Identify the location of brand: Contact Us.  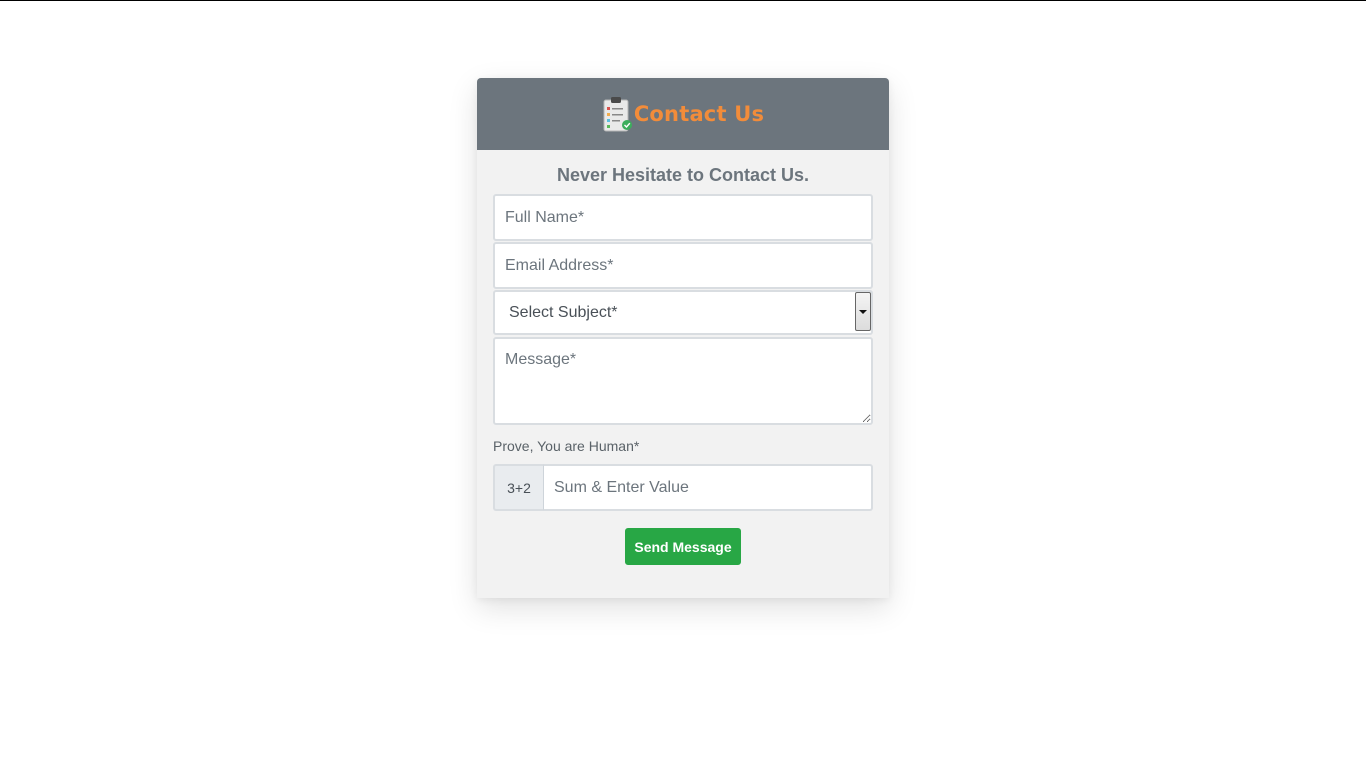
(683, 114).